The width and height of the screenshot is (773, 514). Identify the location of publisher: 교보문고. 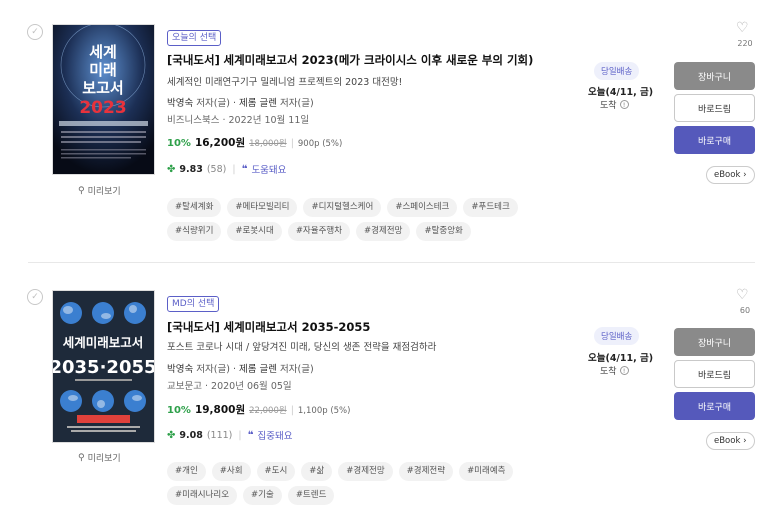
(184, 386).